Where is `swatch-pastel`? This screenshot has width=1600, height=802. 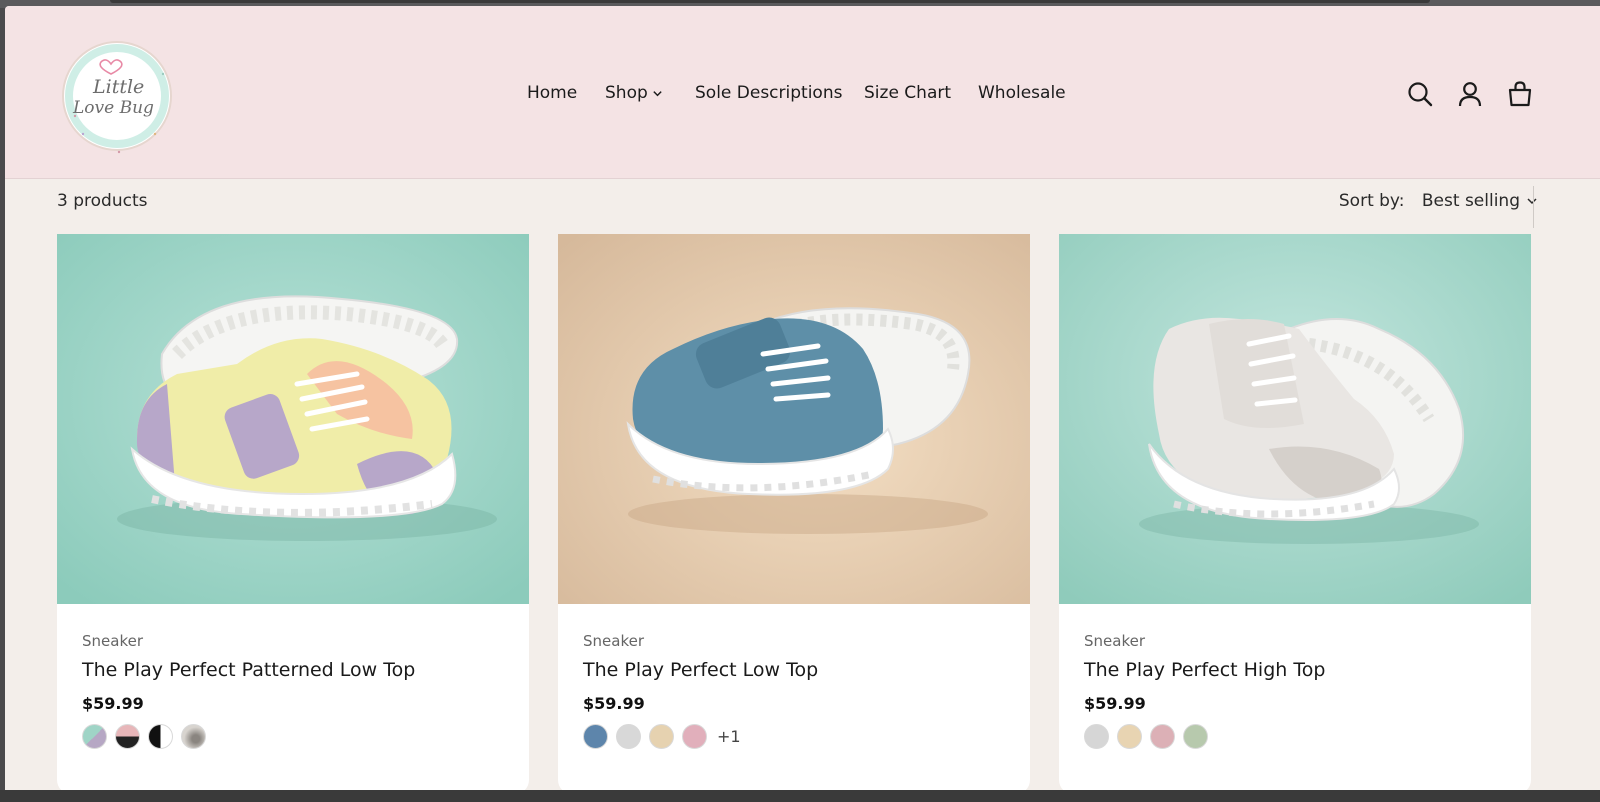
swatch-pastel is located at coordinates (94, 736).